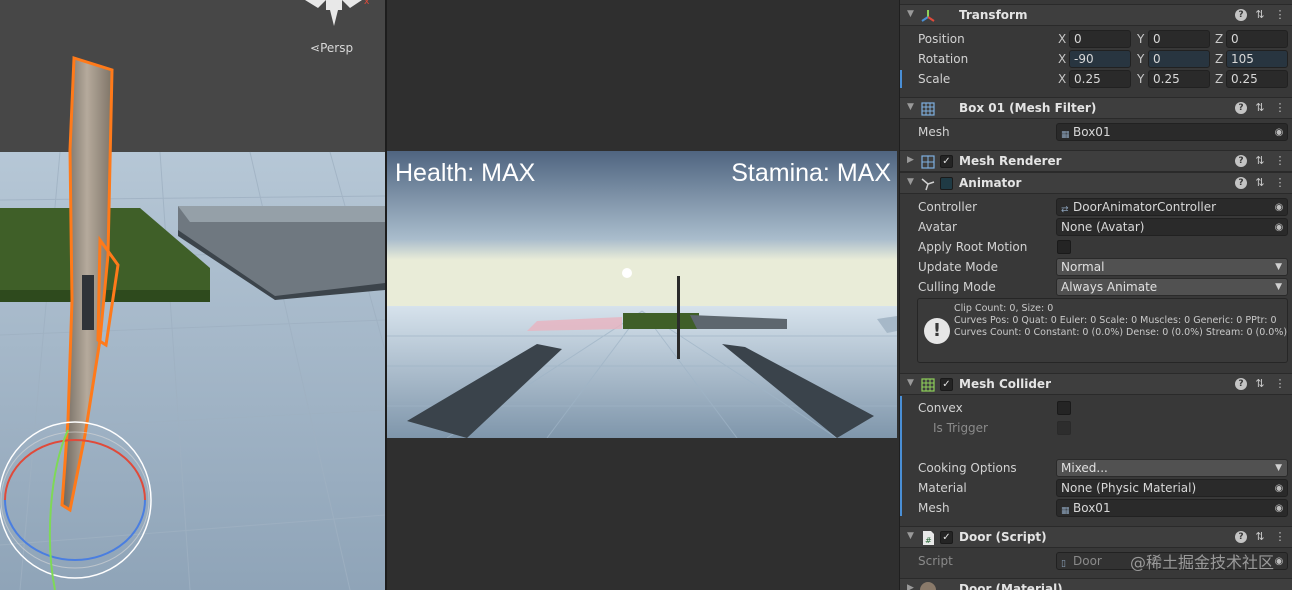 Image resolution: width=1292 pixels, height=590 pixels. I want to click on controller-row: Controller ⇄ DoorAnimatorController ◉, so click(1096, 207).